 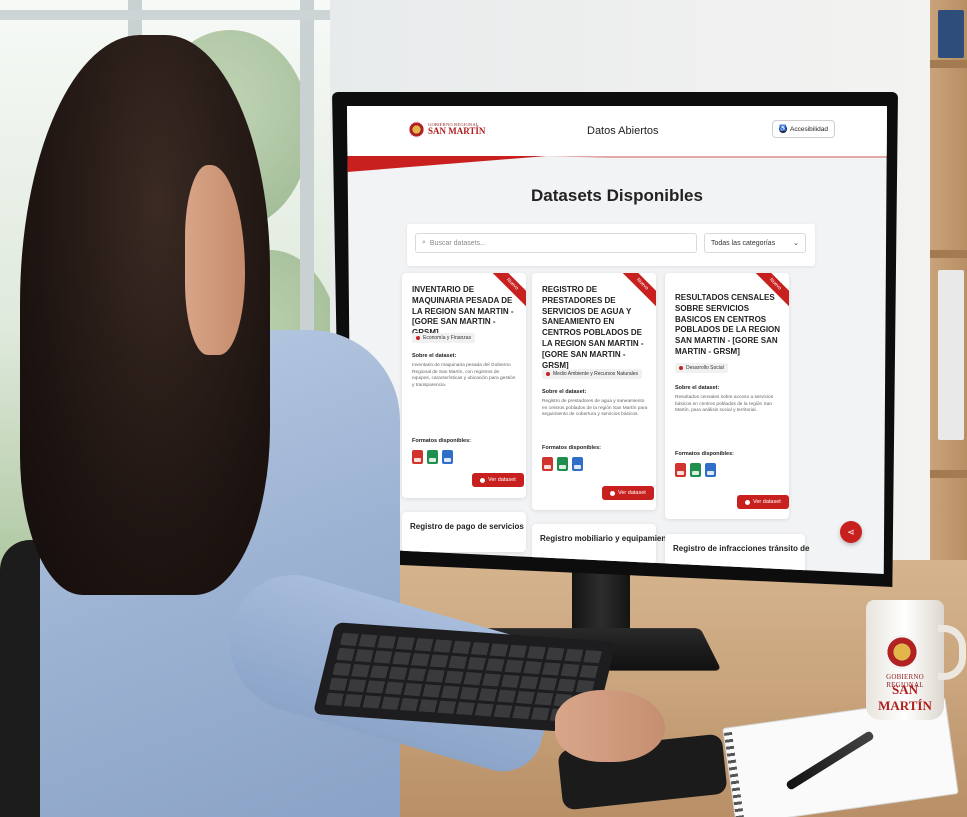 I want to click on dataset-title: Registro mobiliario y equipamiento, so click(x=607, y=538).